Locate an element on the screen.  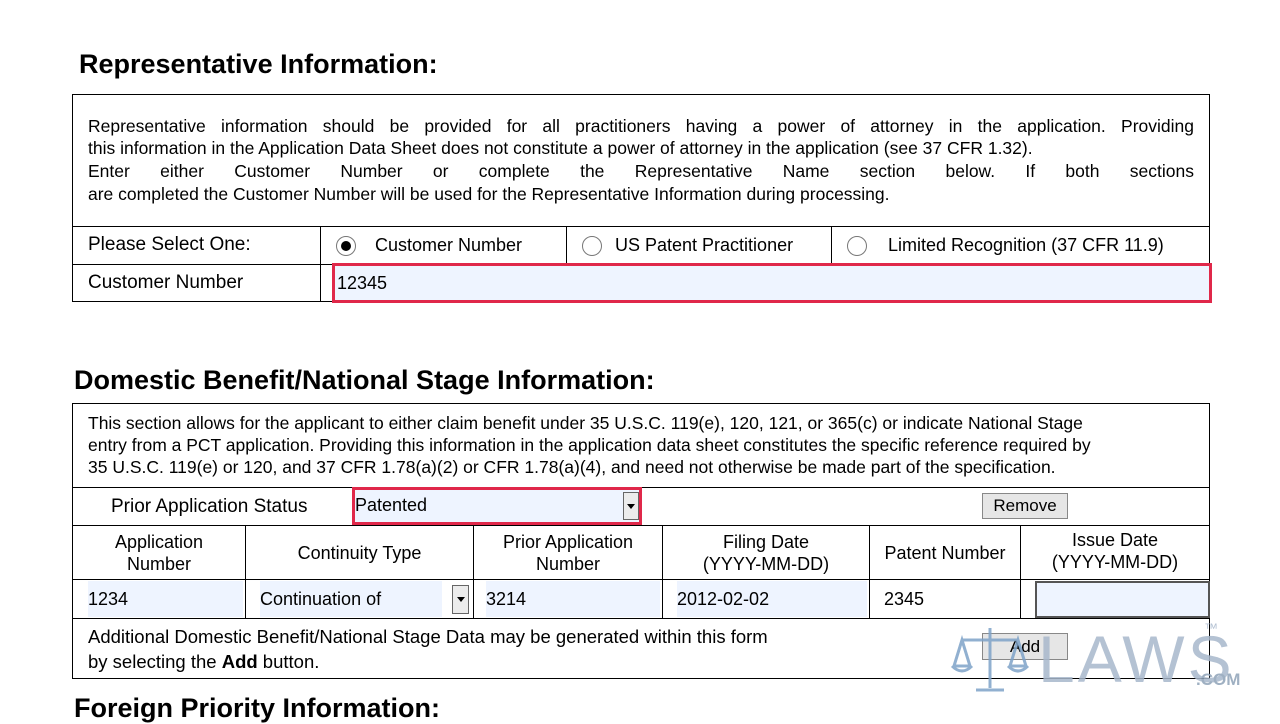
laws-com-suffix: .COM is located at coordinates (1218, 679).